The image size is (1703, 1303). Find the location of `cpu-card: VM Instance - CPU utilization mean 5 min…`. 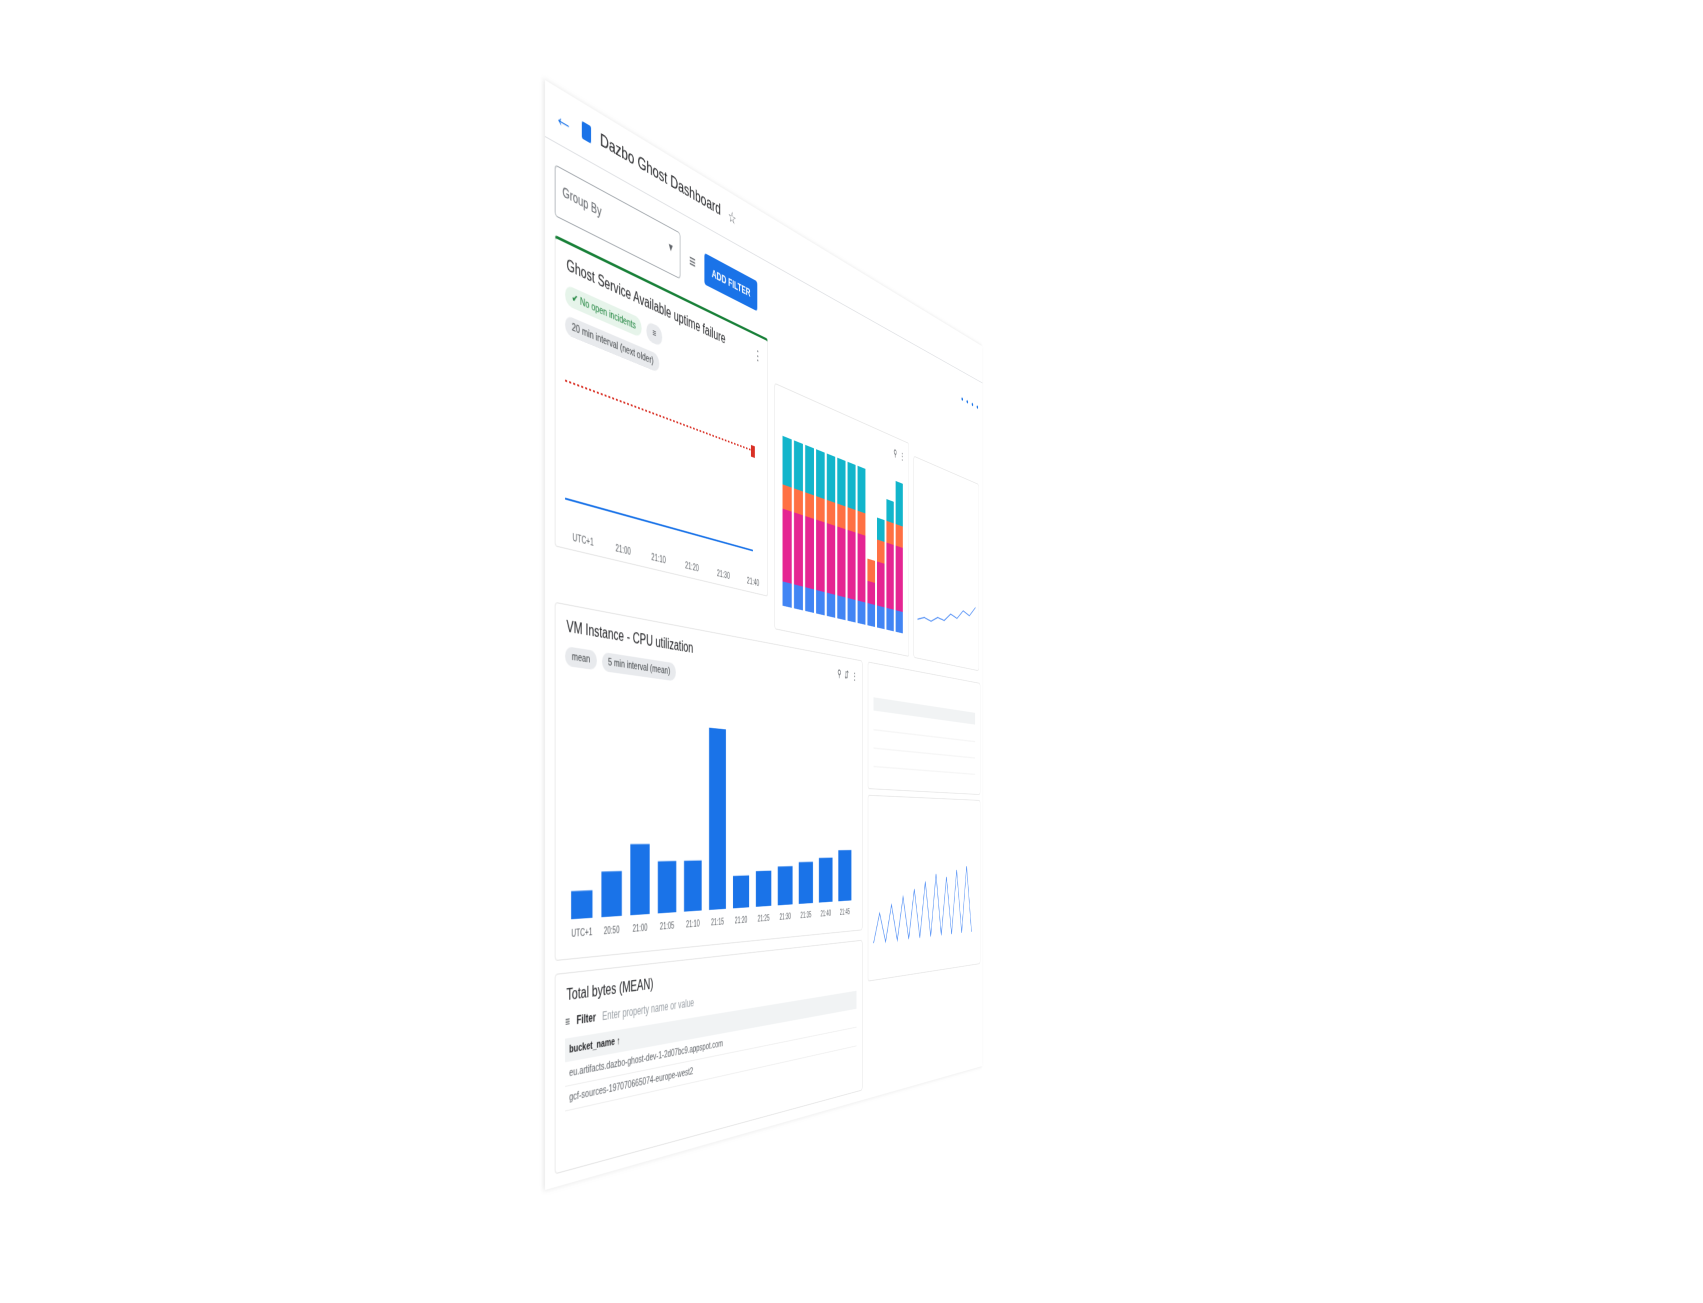

cpu-card: VM Instance - CPU utilization mean 5 min… is located at coordinates (708, 781).